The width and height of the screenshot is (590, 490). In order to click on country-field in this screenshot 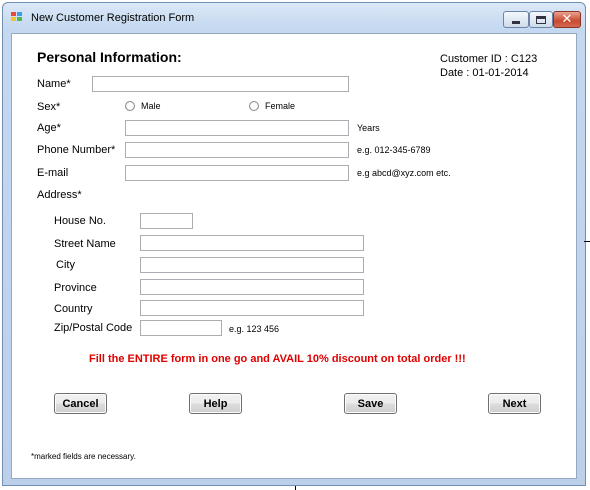, I will do `click(252, 308)`.